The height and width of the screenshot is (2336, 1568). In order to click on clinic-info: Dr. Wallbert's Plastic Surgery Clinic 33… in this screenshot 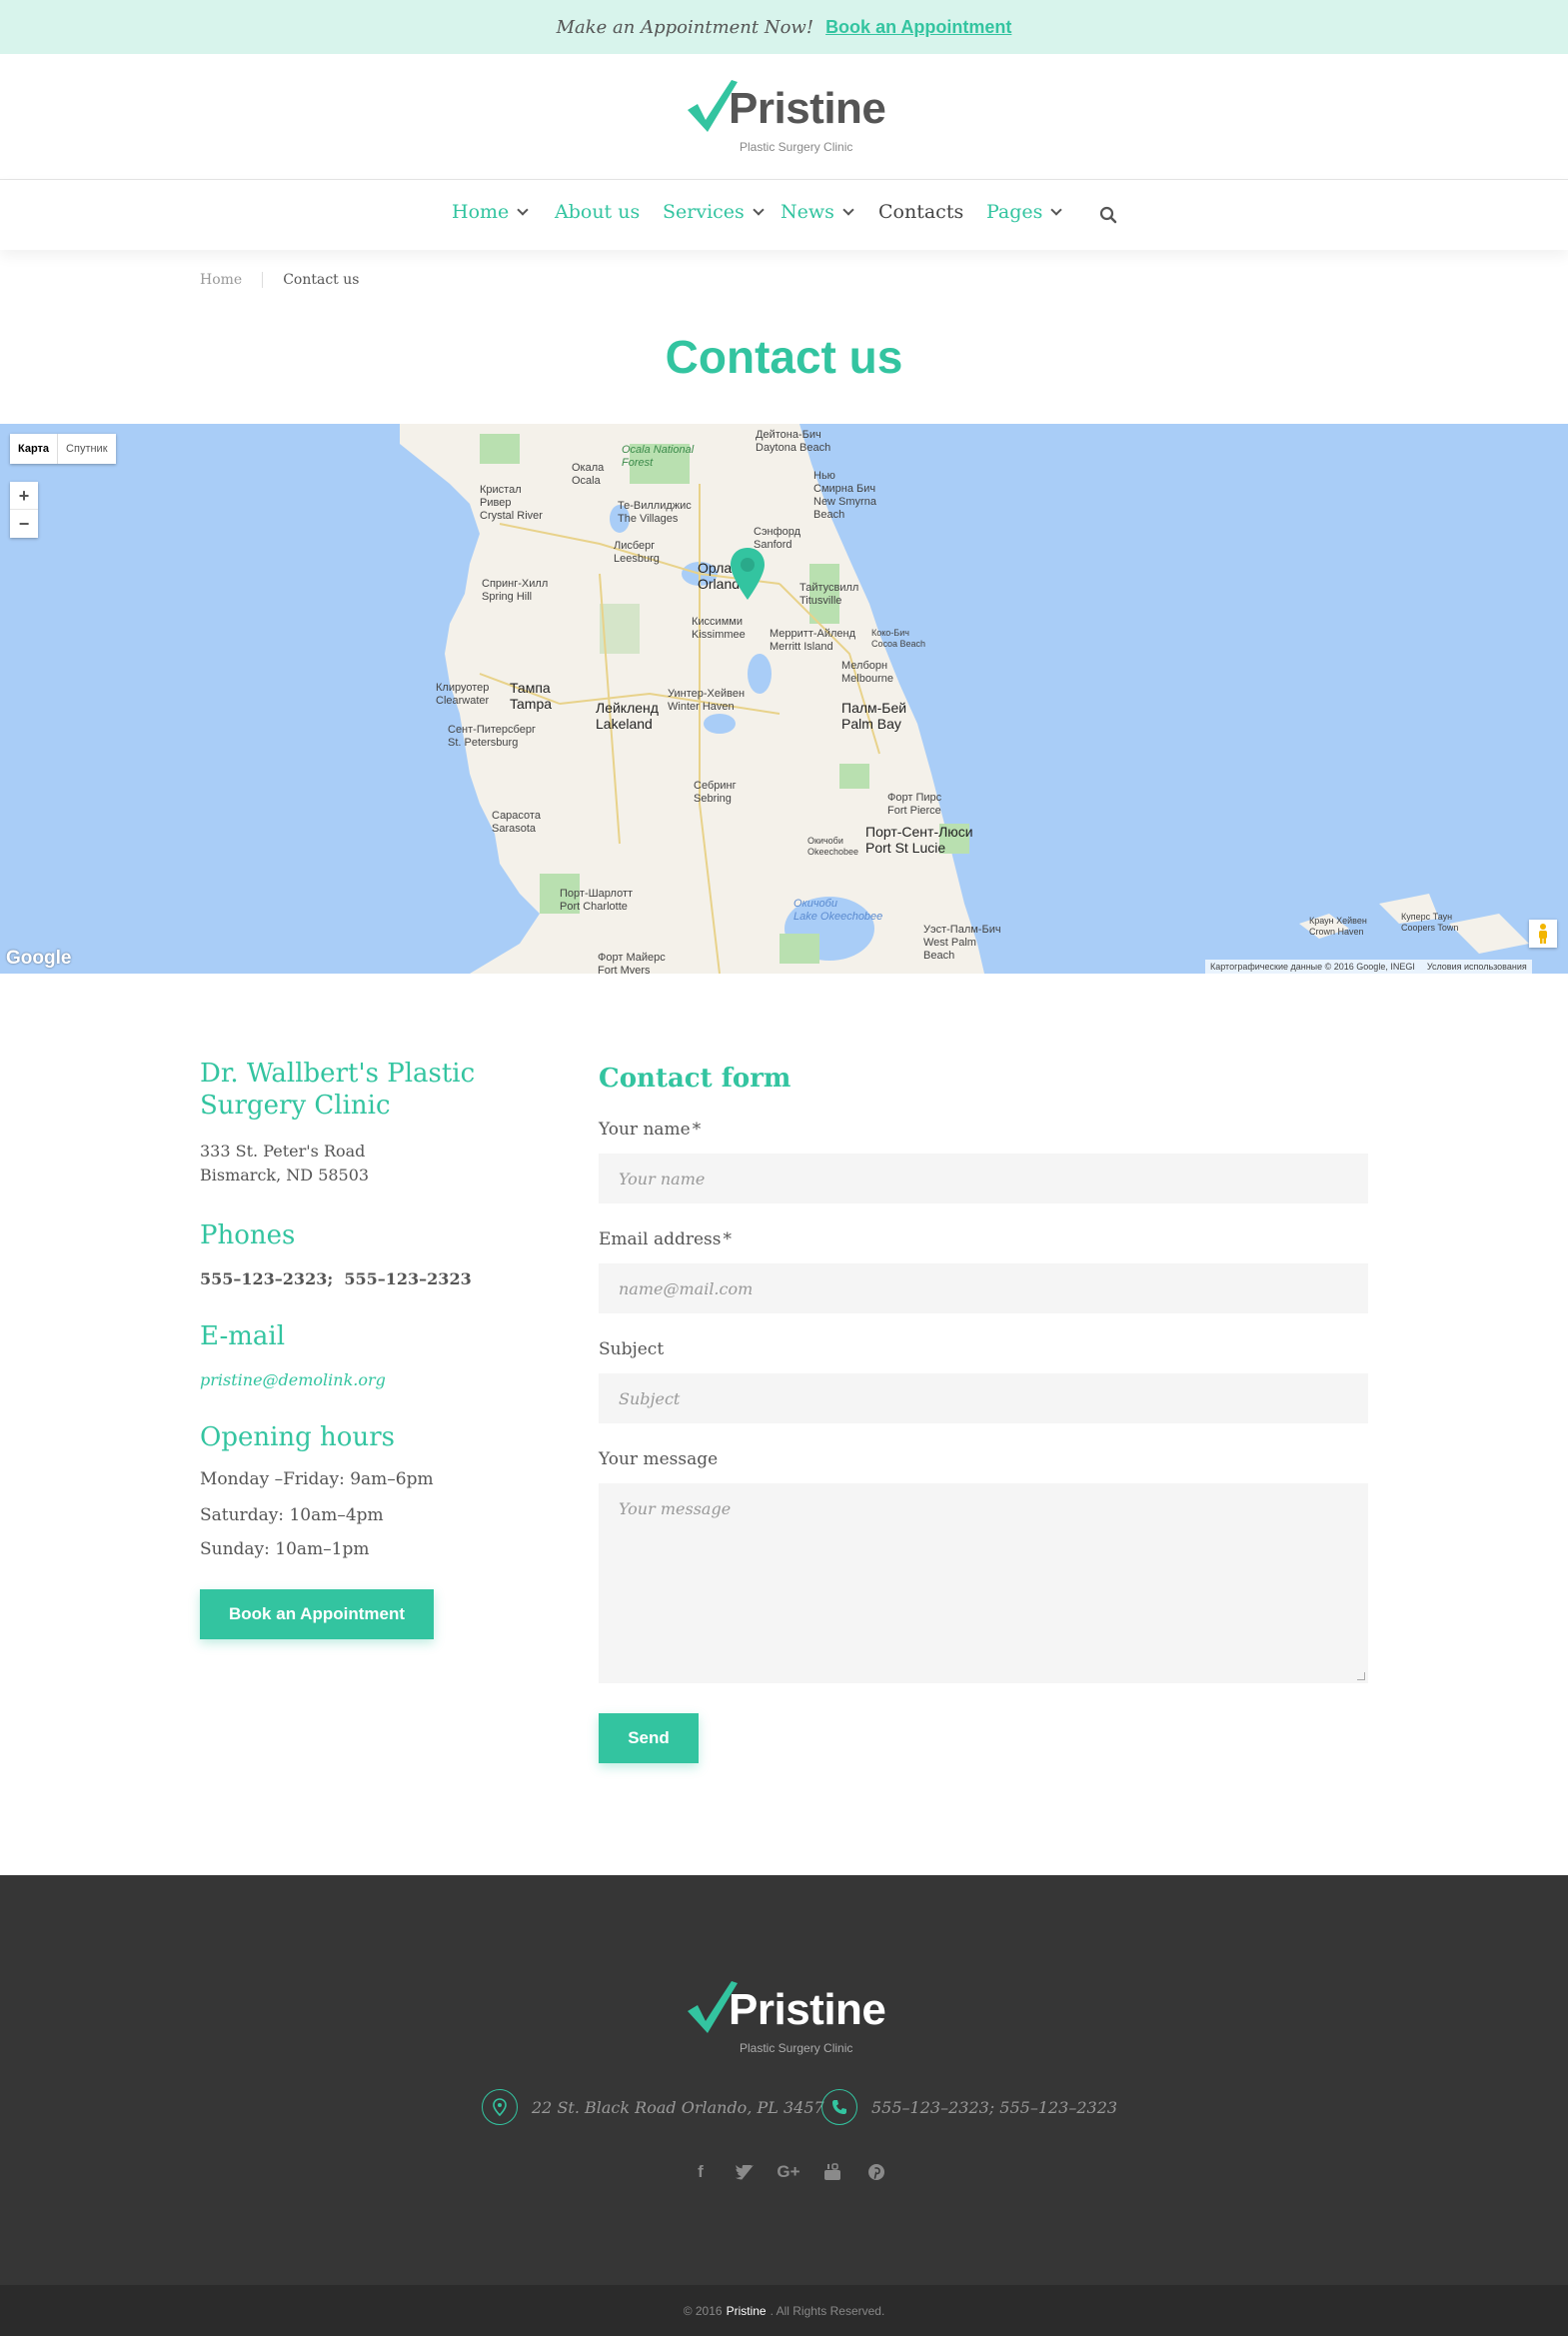, I will do `click(380, 1348)`.